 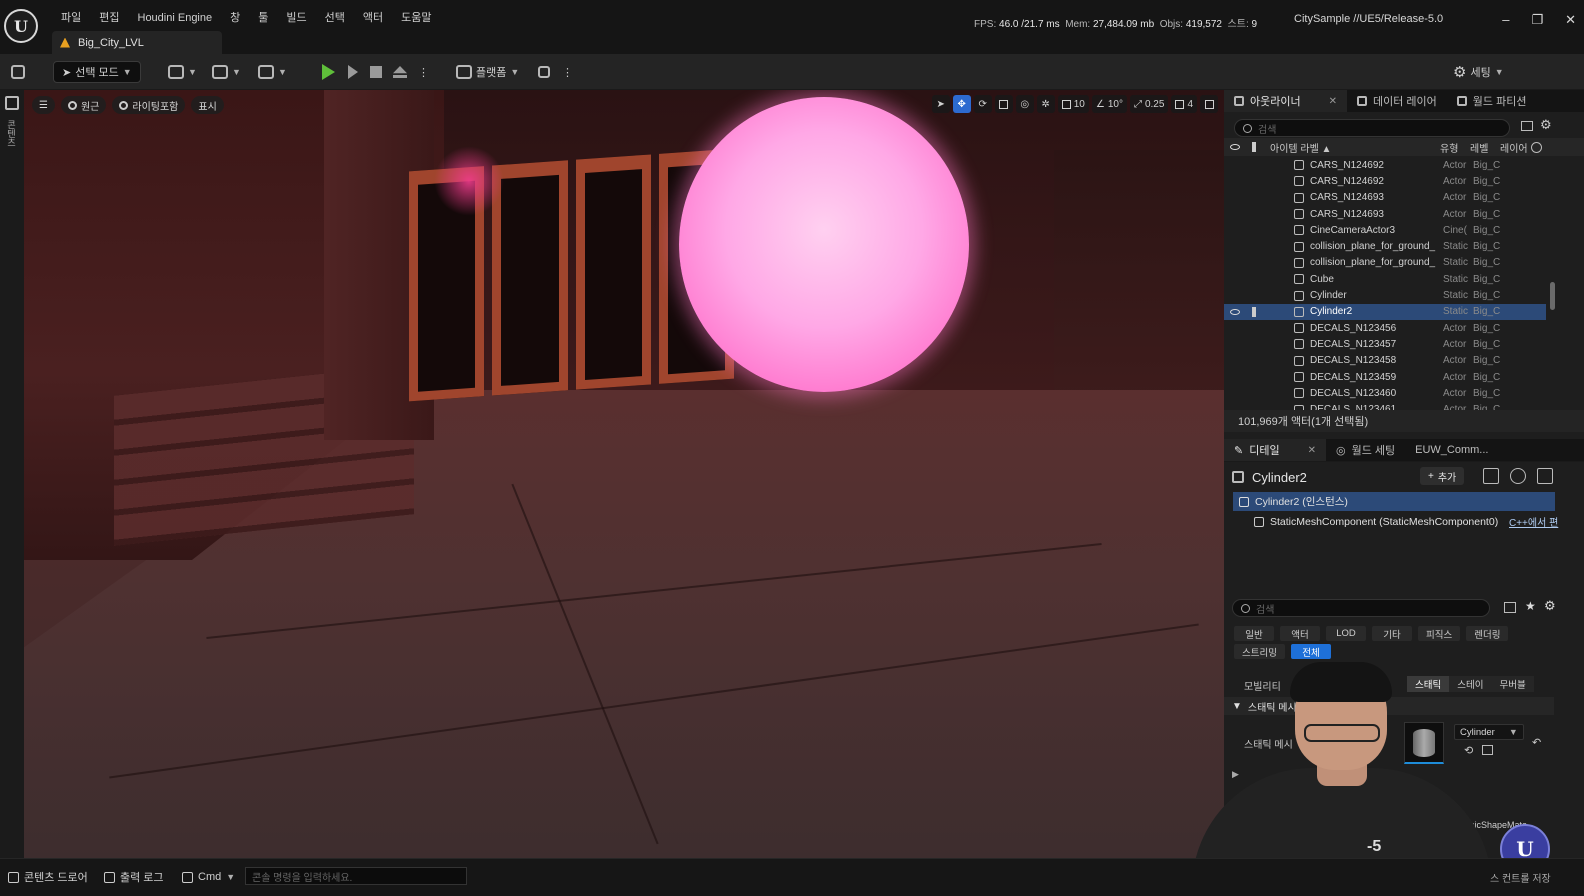 What do you see at coordinates (487, 72) in the screenshot?
I see `platform-dropdown: 플랫폼 ▼` at bounding box center [487, 72].